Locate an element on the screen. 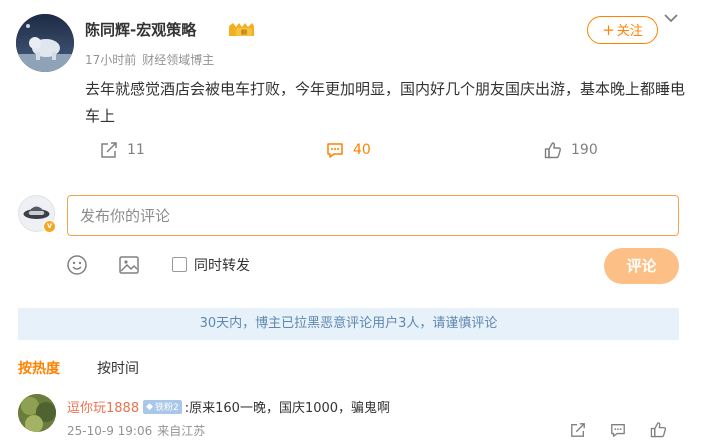  chevron-down-icon is located at coordinates (671, 18).